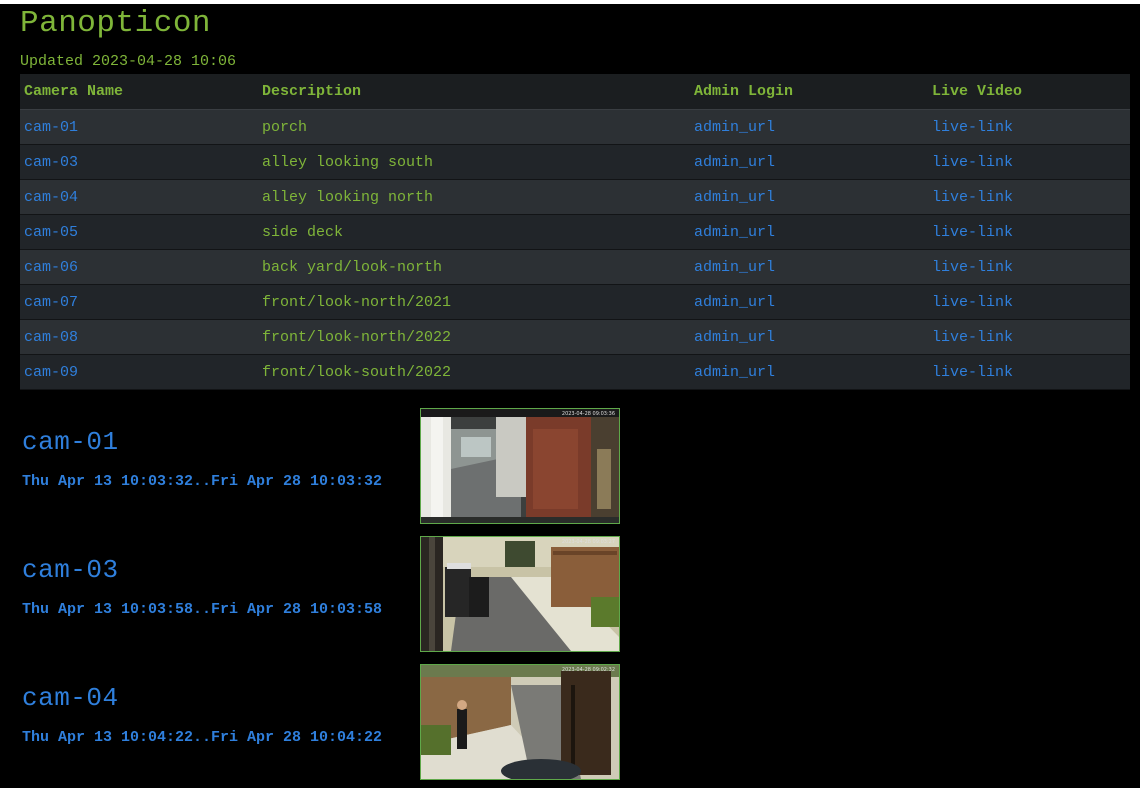 This screenshot has width=1140, height=788. I want to click on header-camera-name: Camera Name, so click(139, 92).